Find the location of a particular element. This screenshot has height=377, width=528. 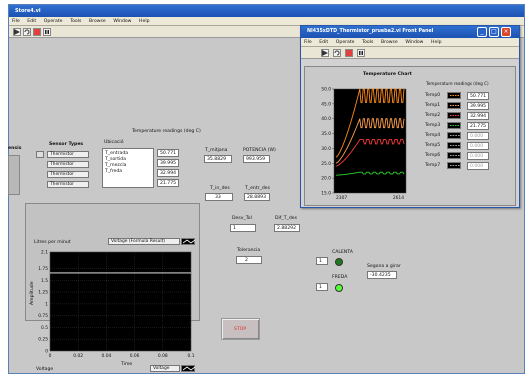

run-continuous-icon is located at coordinates (27, 32).